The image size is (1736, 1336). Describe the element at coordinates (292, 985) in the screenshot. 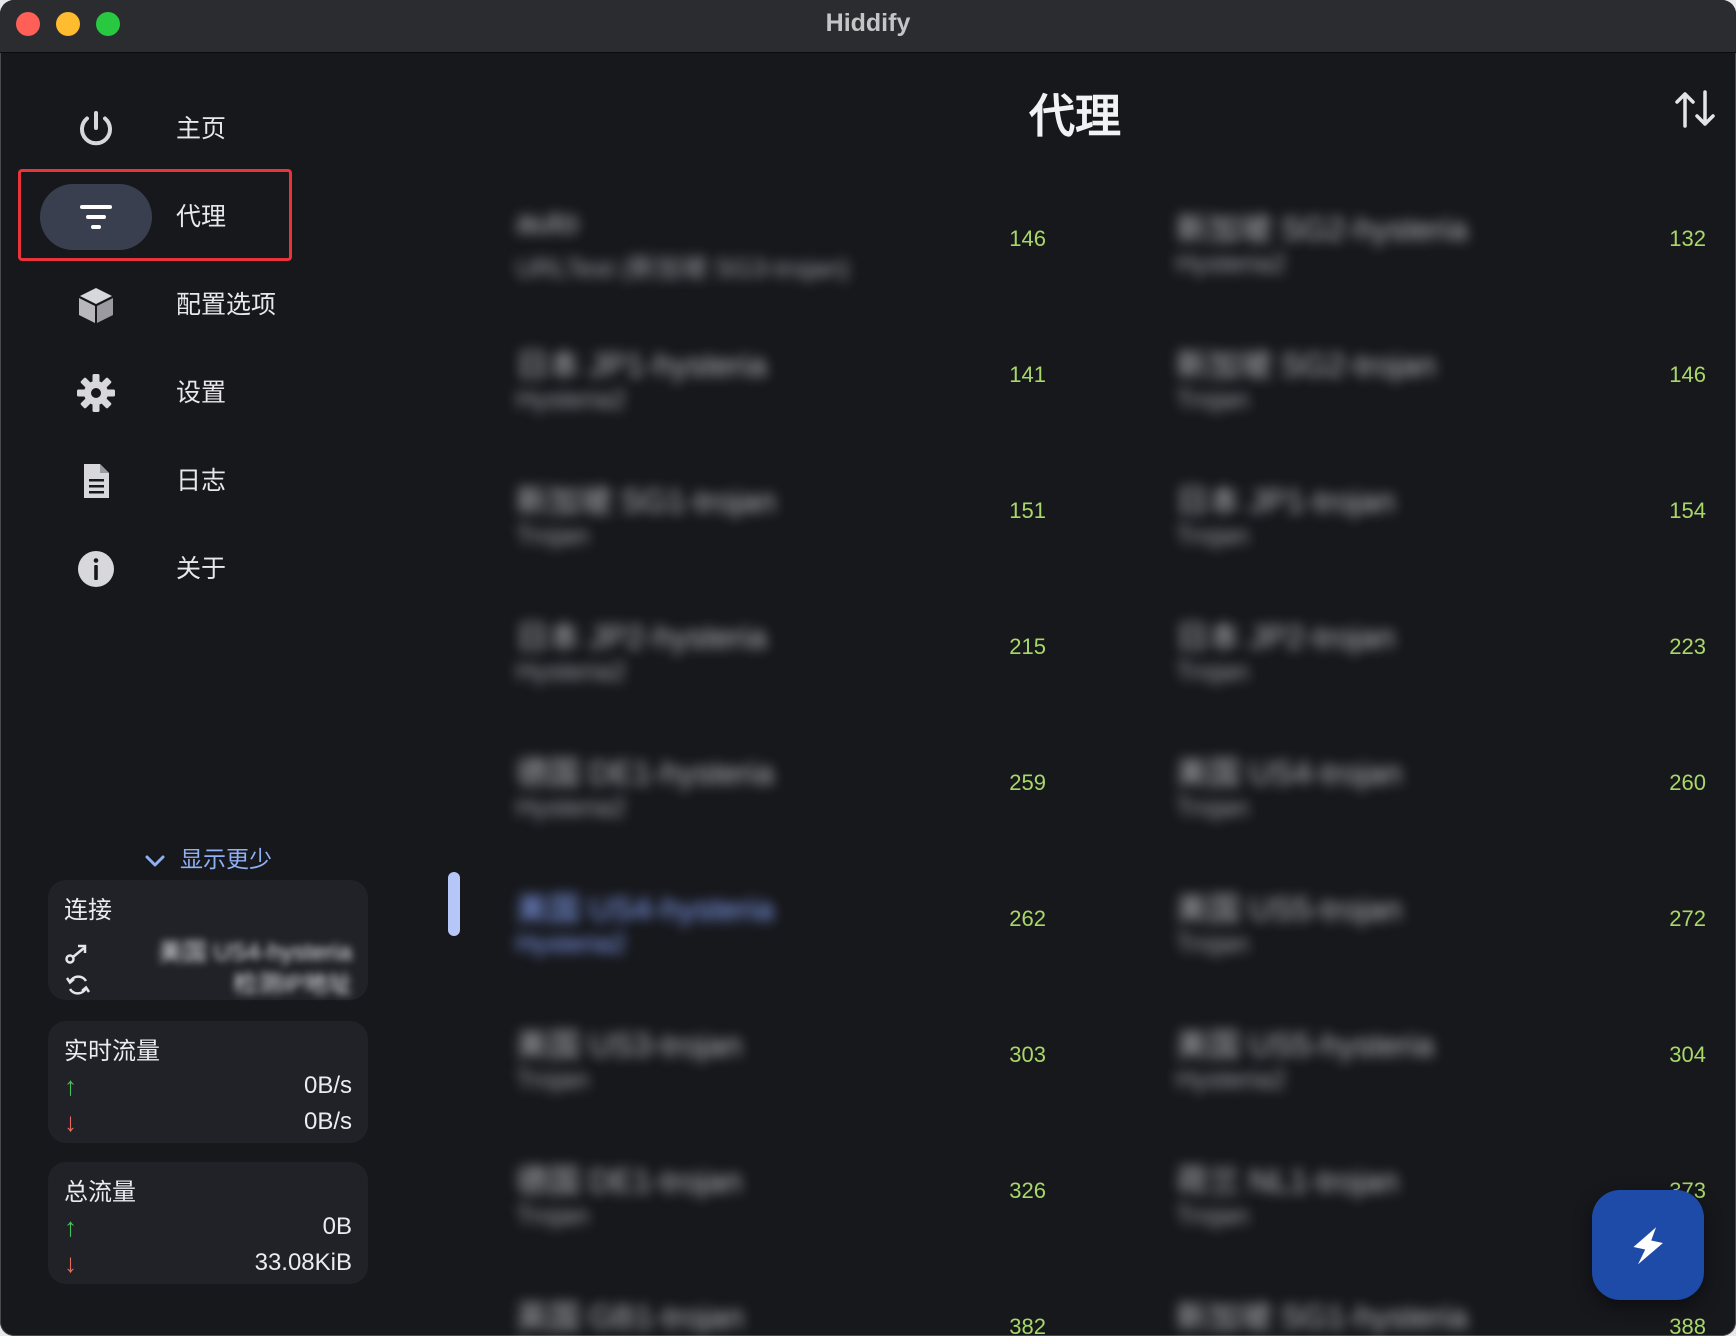

I see `ip-check-status: 检测IP地址` at that location.